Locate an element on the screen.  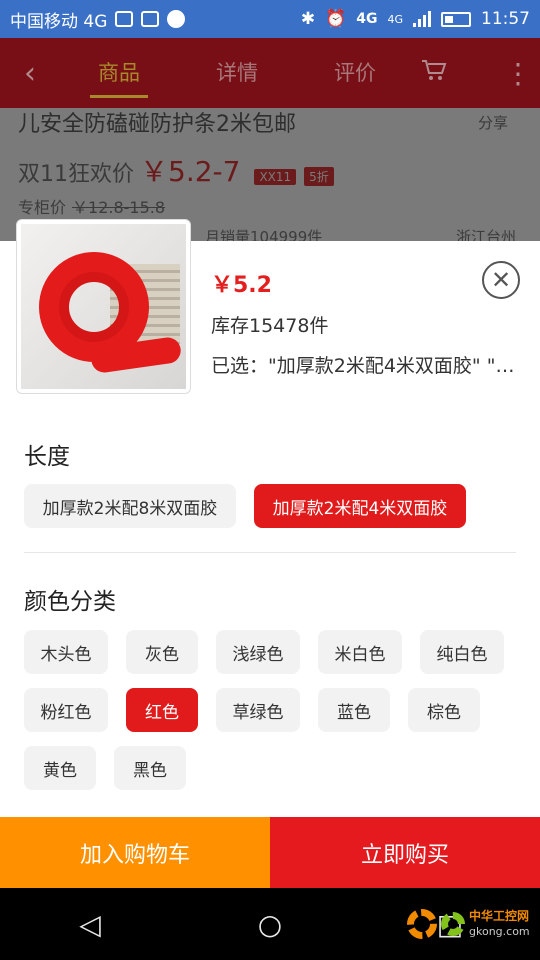
color-option: 木头色 is located at coordinates (66, 652).